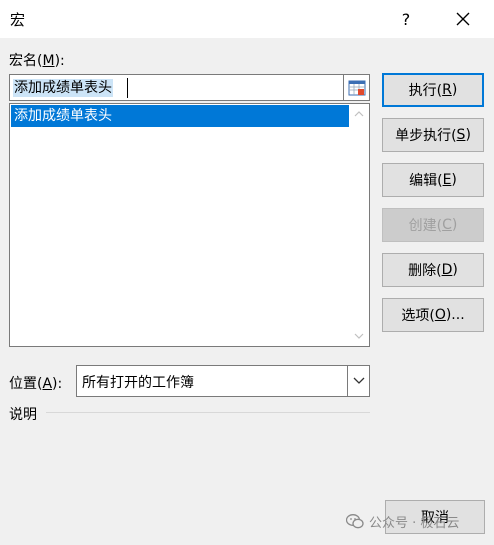 The image size is (494, 545). Describe the element at coordinates (208, 412) in the screenshot. I see `description-divider` at that location.